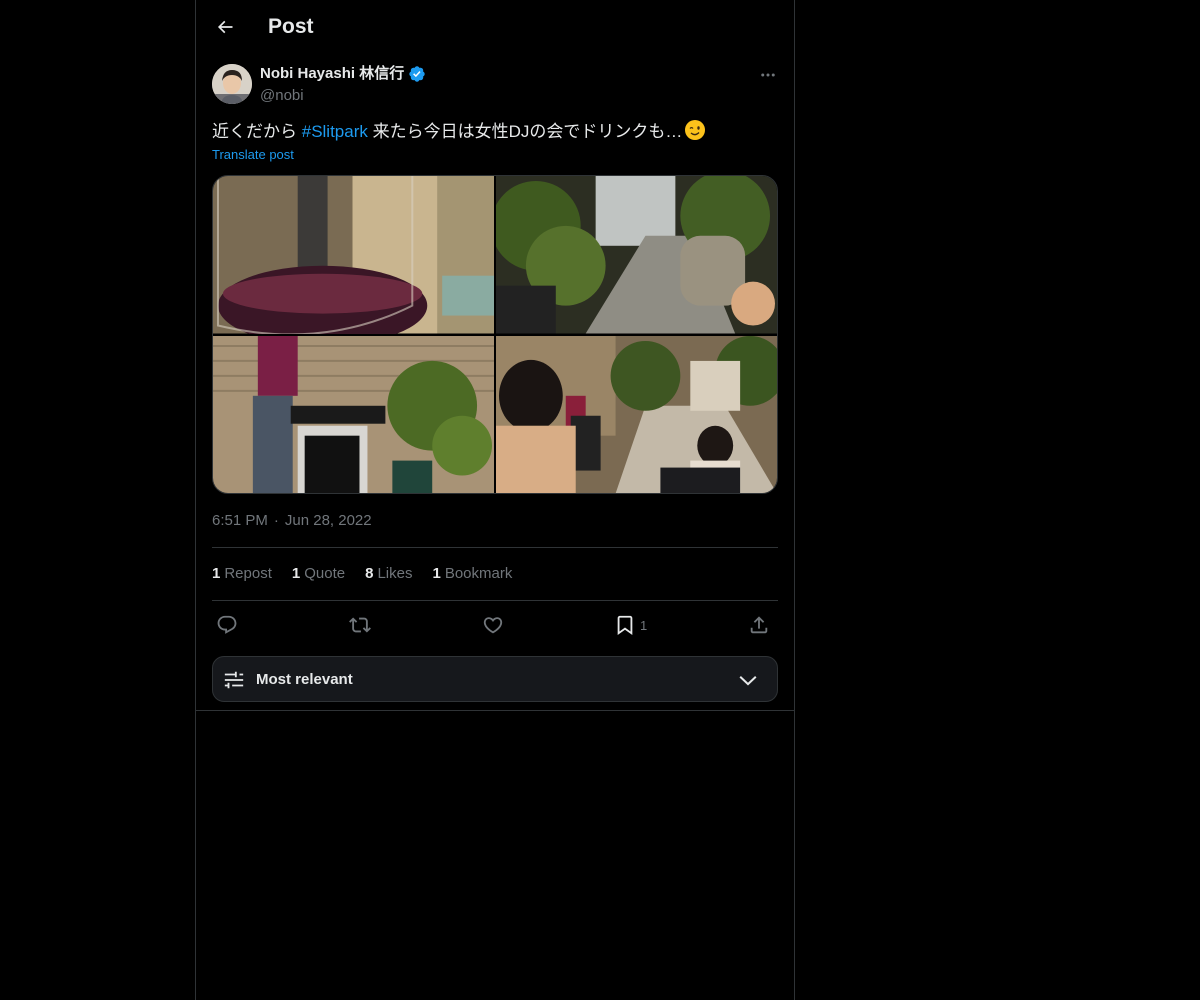  I want to click on photo-wine-glass, so click(353, 255).